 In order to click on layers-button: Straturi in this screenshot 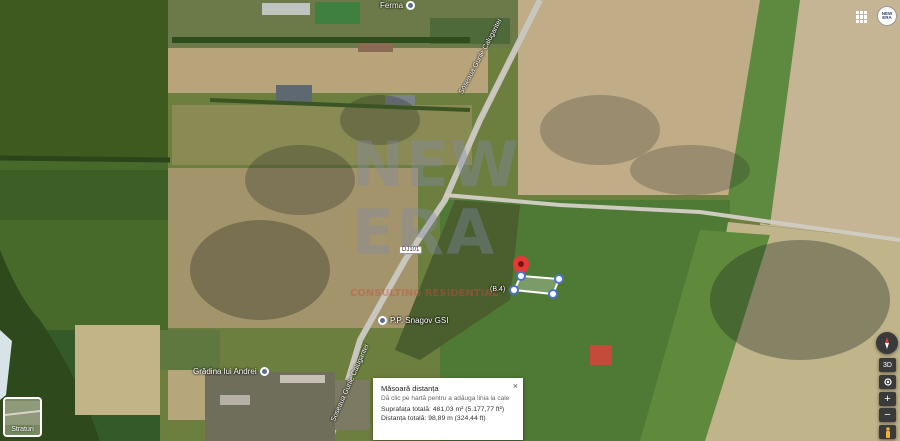, I will do `click(22, 417)`.